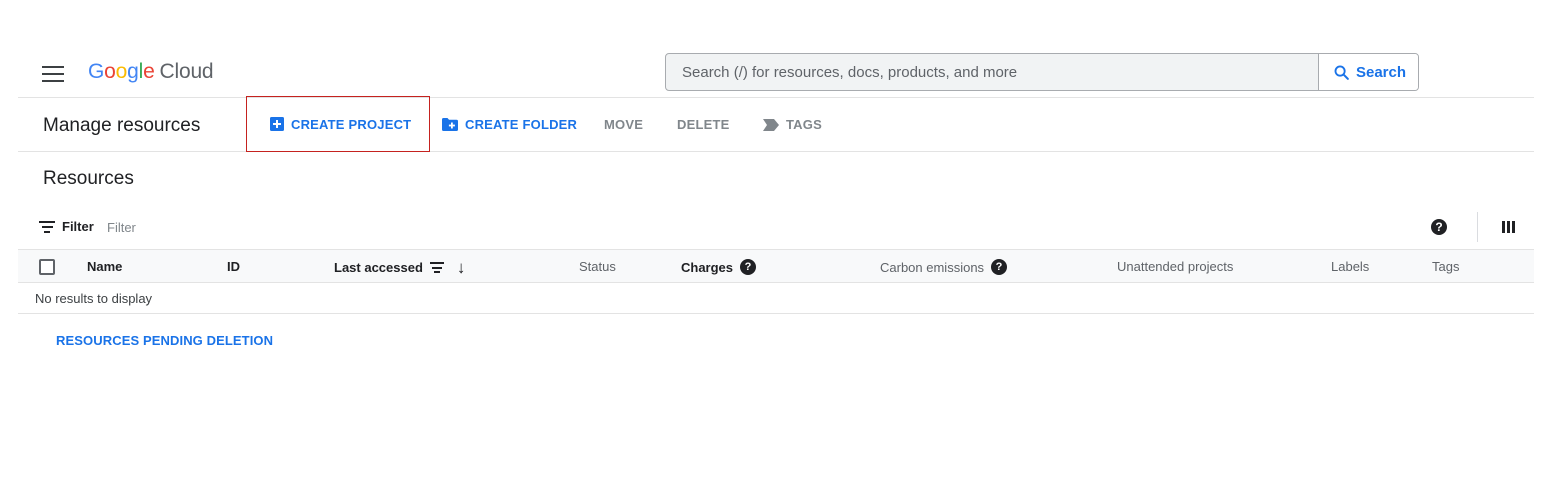  I want to click on search-button-label: Search, so click(1381, 72).